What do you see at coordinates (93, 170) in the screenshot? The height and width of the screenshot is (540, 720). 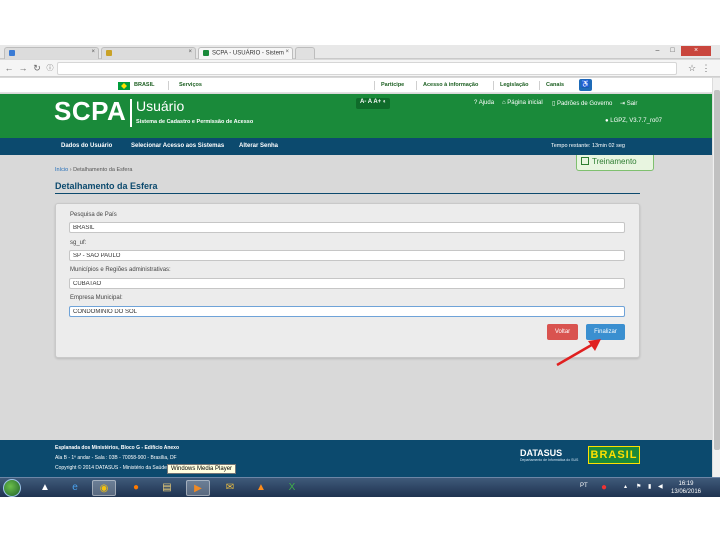 I see `breadcrumb: Início › Detalhamento da Esfera` at bounding box center [93, 170].